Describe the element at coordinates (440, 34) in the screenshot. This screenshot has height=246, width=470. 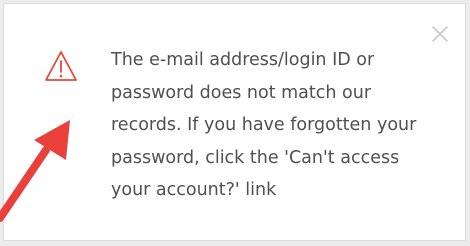
I see `close-icon` at that location.